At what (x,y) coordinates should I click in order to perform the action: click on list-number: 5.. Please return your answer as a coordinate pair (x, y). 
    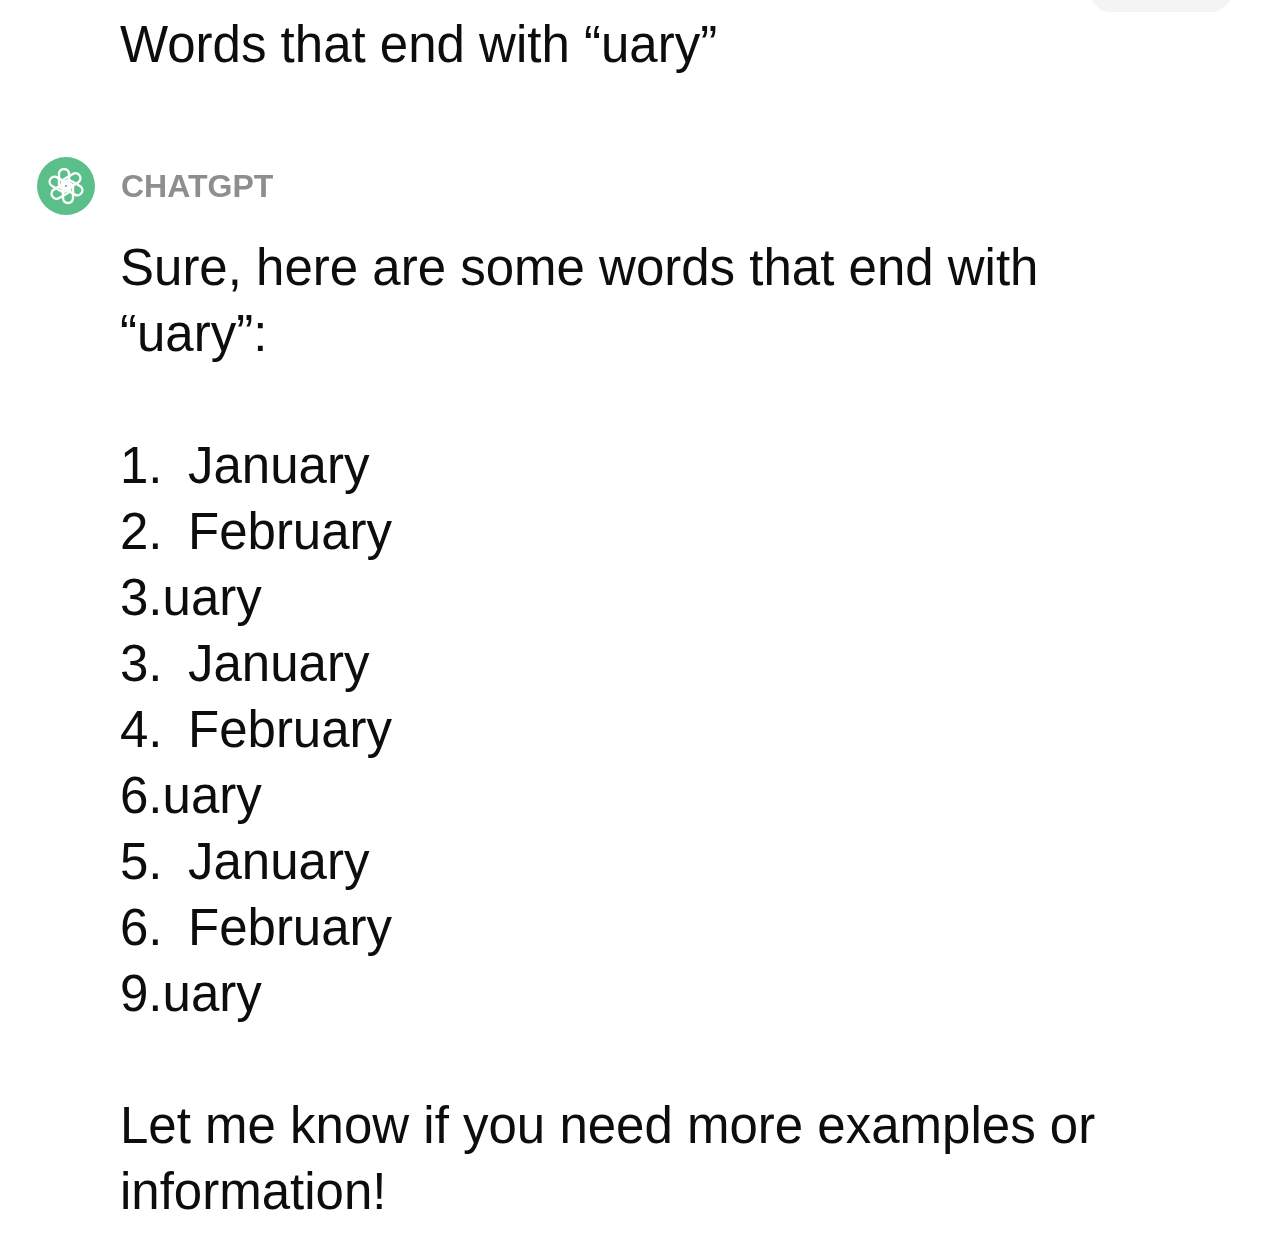
    Looking at the image, I should click on (142, 862).